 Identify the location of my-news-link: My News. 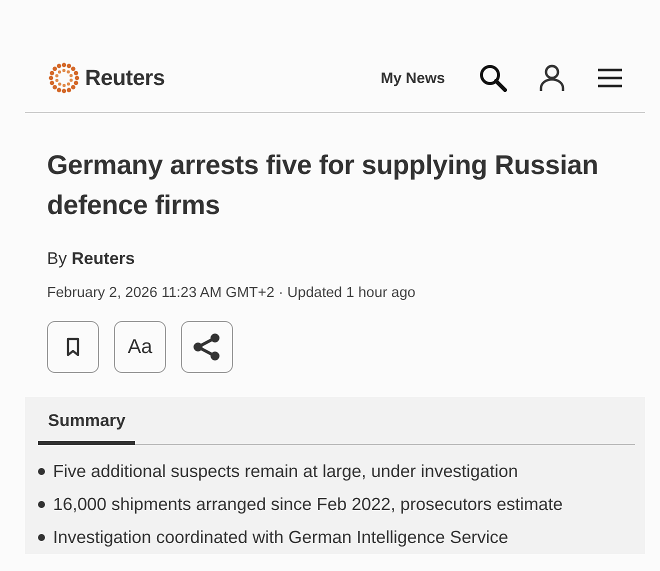
(412, 78).